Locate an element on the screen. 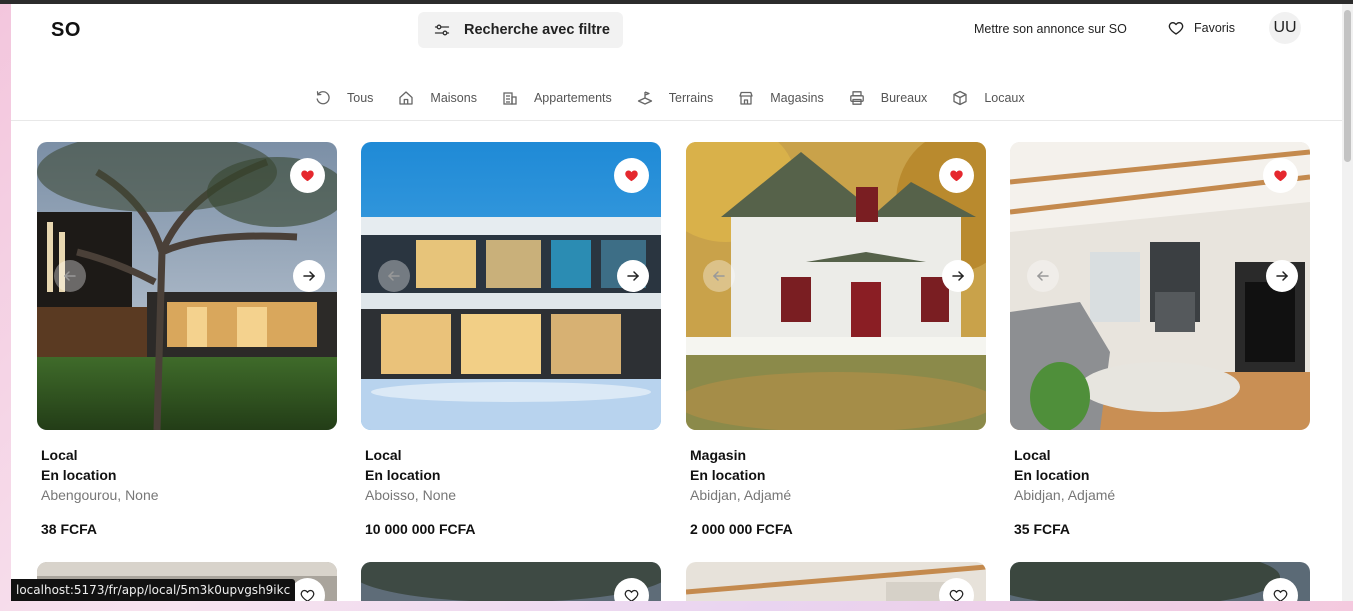  category-label: Locaux is located at coordinates (1004, 98).